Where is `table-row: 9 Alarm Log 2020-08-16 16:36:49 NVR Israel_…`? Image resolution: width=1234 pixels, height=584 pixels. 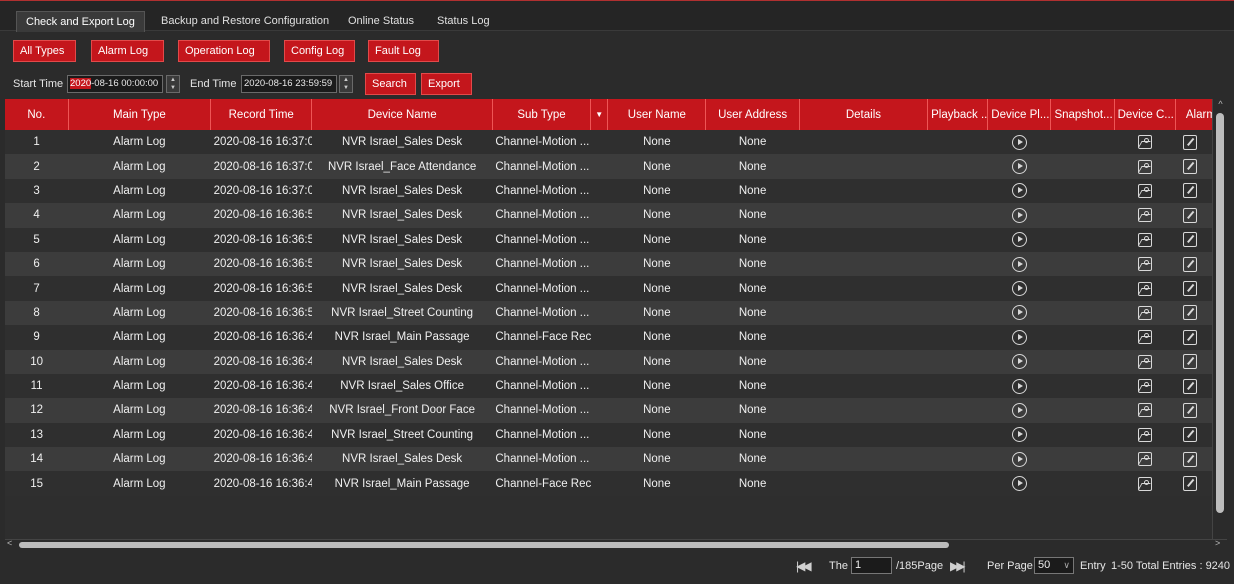
table-row: 9 Alarm Log 2020-08-16 16:36:49 NVR Israel_… is located at coordinates (616, 337).